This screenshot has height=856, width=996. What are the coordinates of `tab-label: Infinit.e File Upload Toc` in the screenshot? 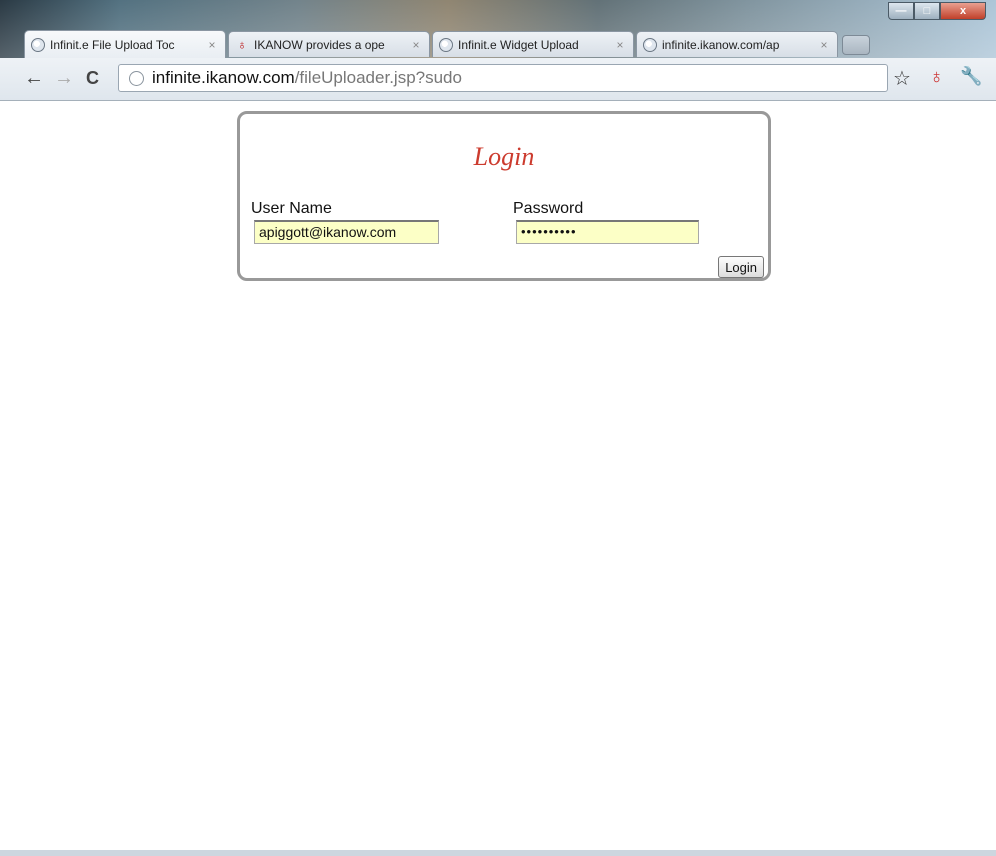 It's located at (112, 44).